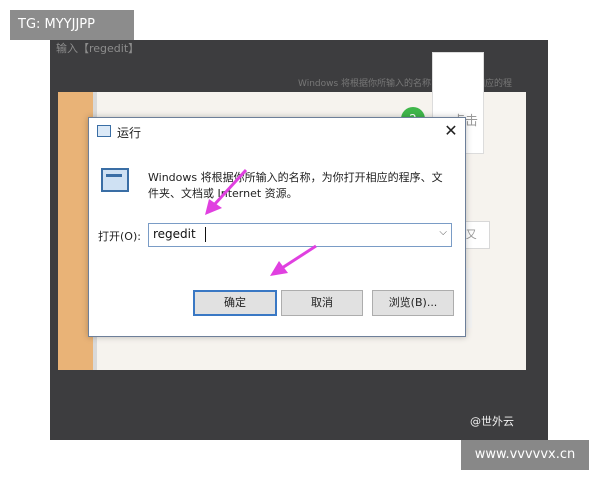 This screenshot has width=600, height=480. I want to click on dialog-title: 运行, so click(129, 133).